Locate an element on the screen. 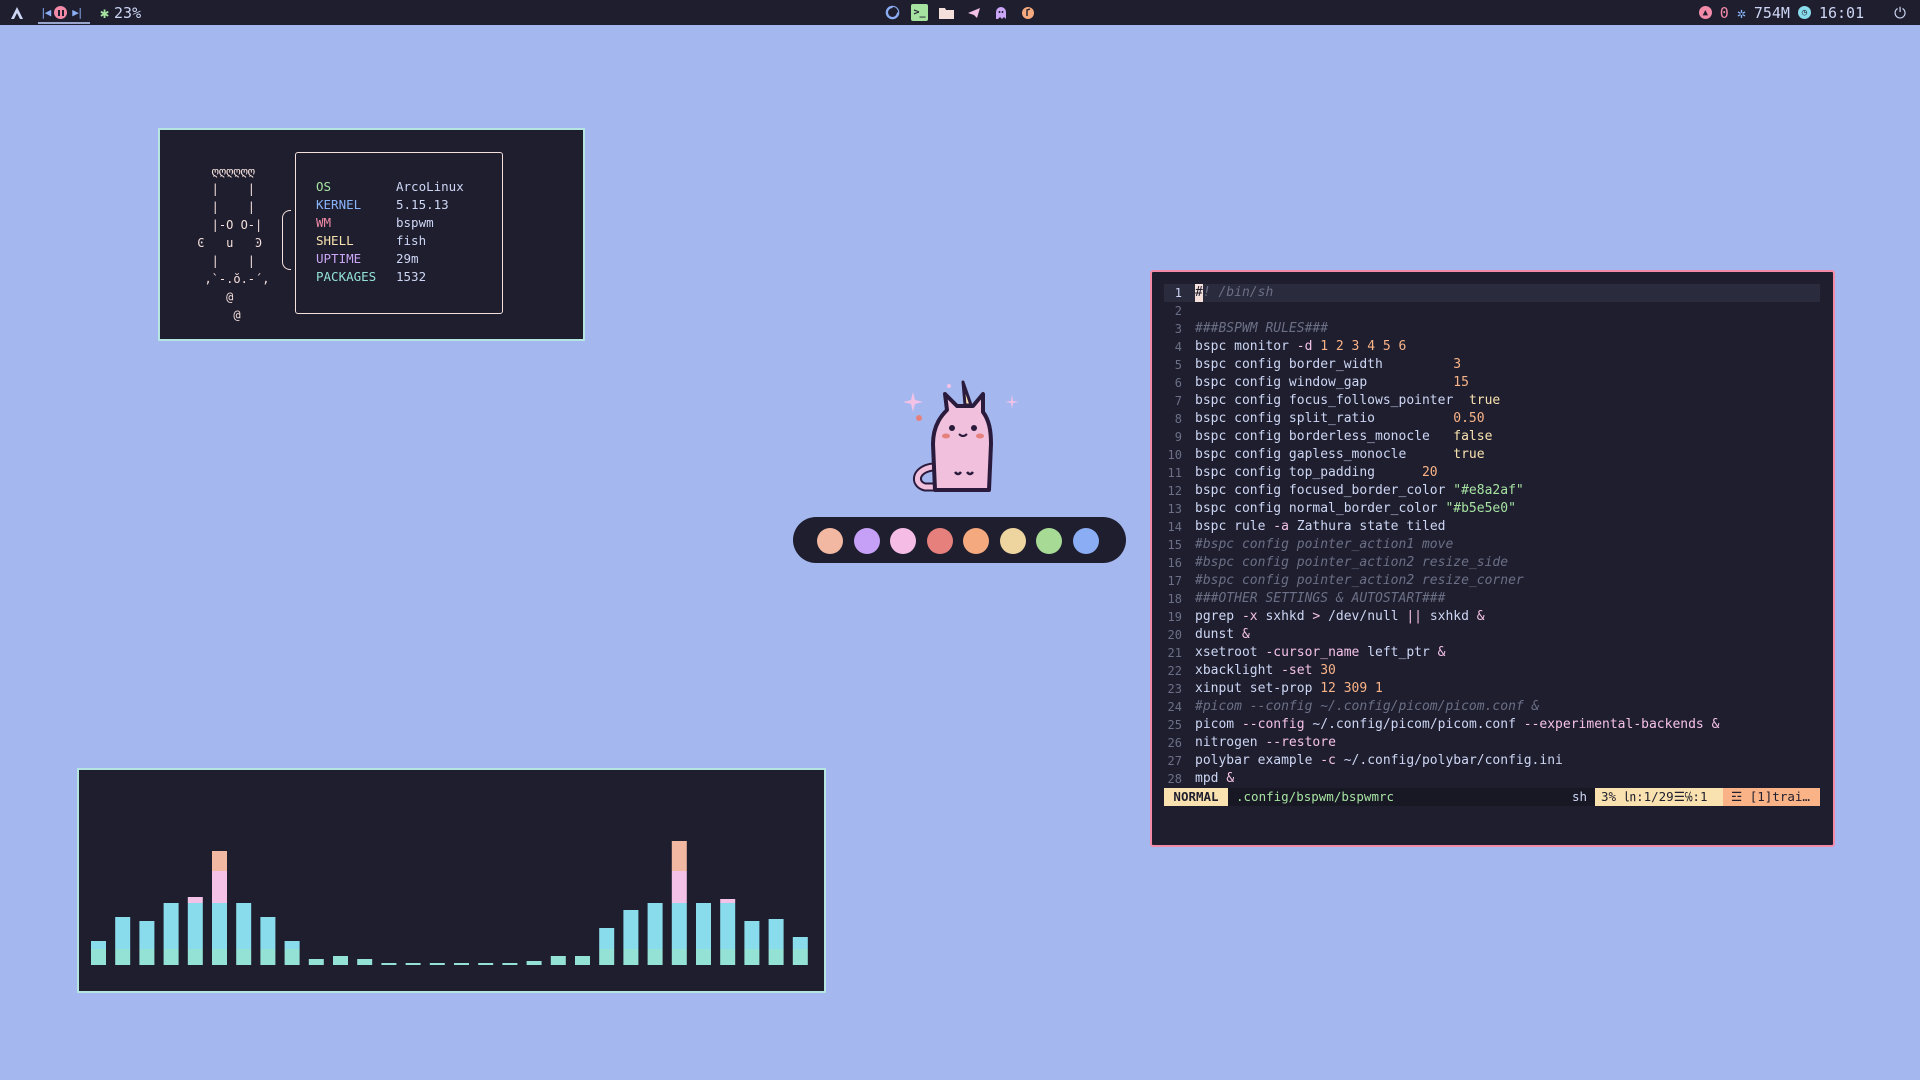 The width and height of the screenshot is (1920, 1080). line-number: 10 is located at coordinates (1174, 455).